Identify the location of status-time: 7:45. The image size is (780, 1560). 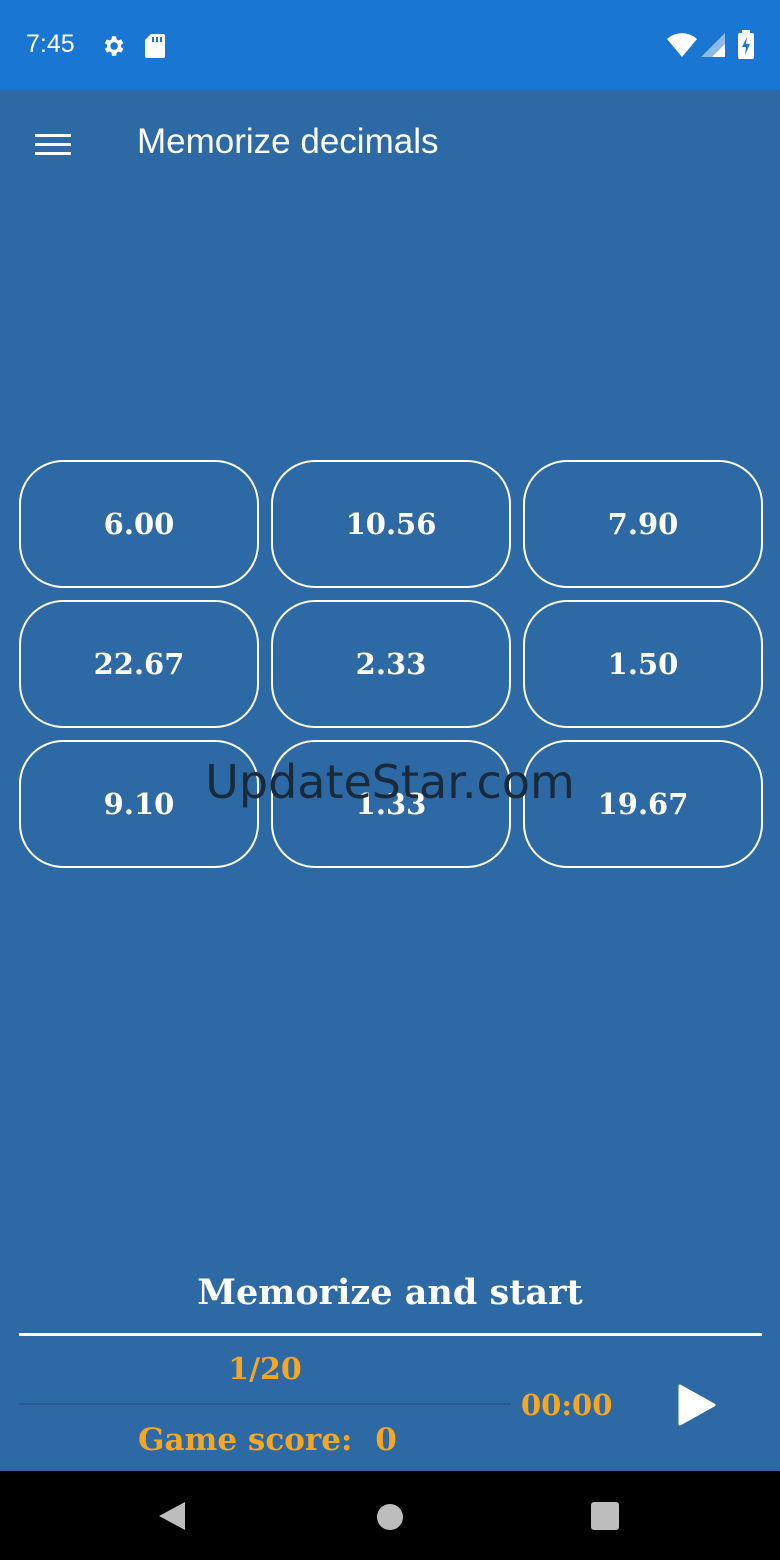
(50, 44).